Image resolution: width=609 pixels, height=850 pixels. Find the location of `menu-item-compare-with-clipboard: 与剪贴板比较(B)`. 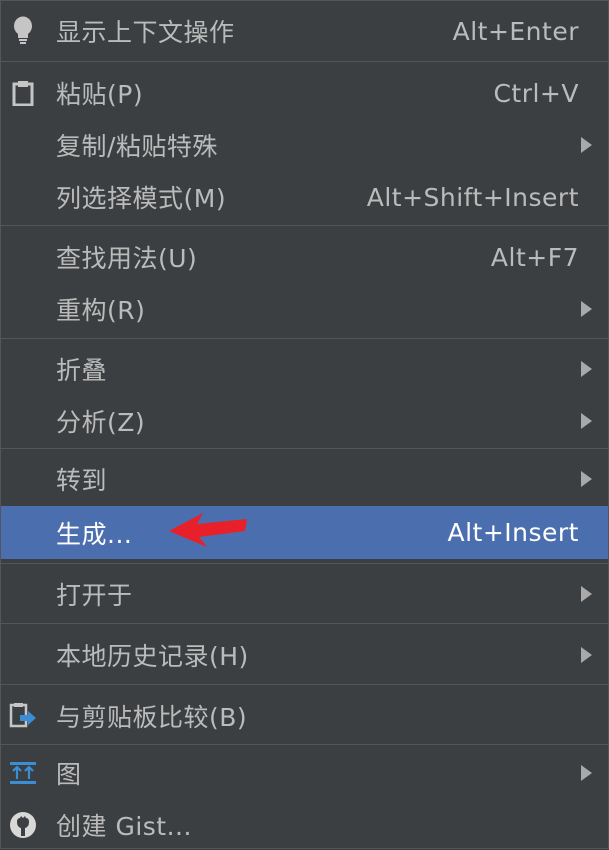

menu-item-compare-with-clipboard: 与剪贴板比较(B) is located at coordinates (304, 715).